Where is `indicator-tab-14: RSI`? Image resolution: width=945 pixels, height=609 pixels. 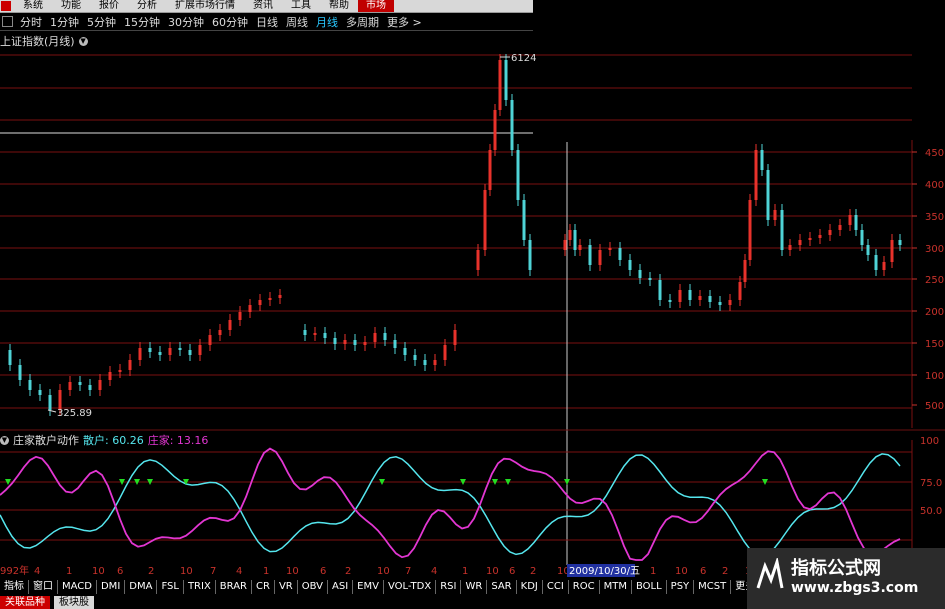 indicator-tab-14: RSI is located at coordinates (449, 587).